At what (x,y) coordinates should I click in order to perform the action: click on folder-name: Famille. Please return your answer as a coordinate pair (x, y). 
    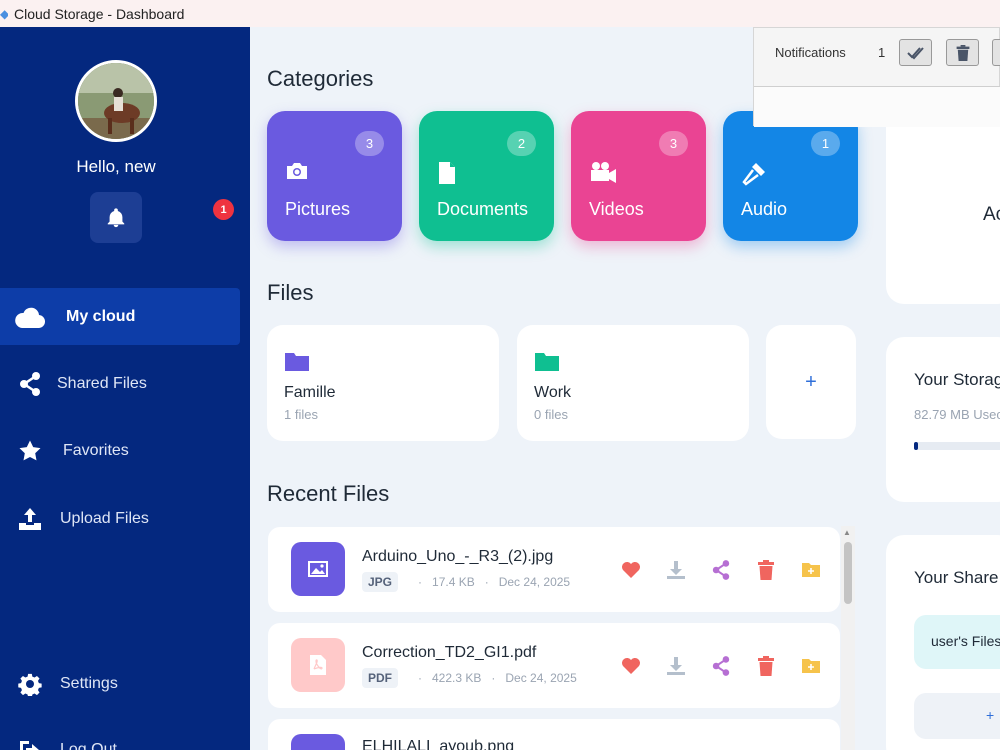
    Looking at the image, I should click on (310, 392).